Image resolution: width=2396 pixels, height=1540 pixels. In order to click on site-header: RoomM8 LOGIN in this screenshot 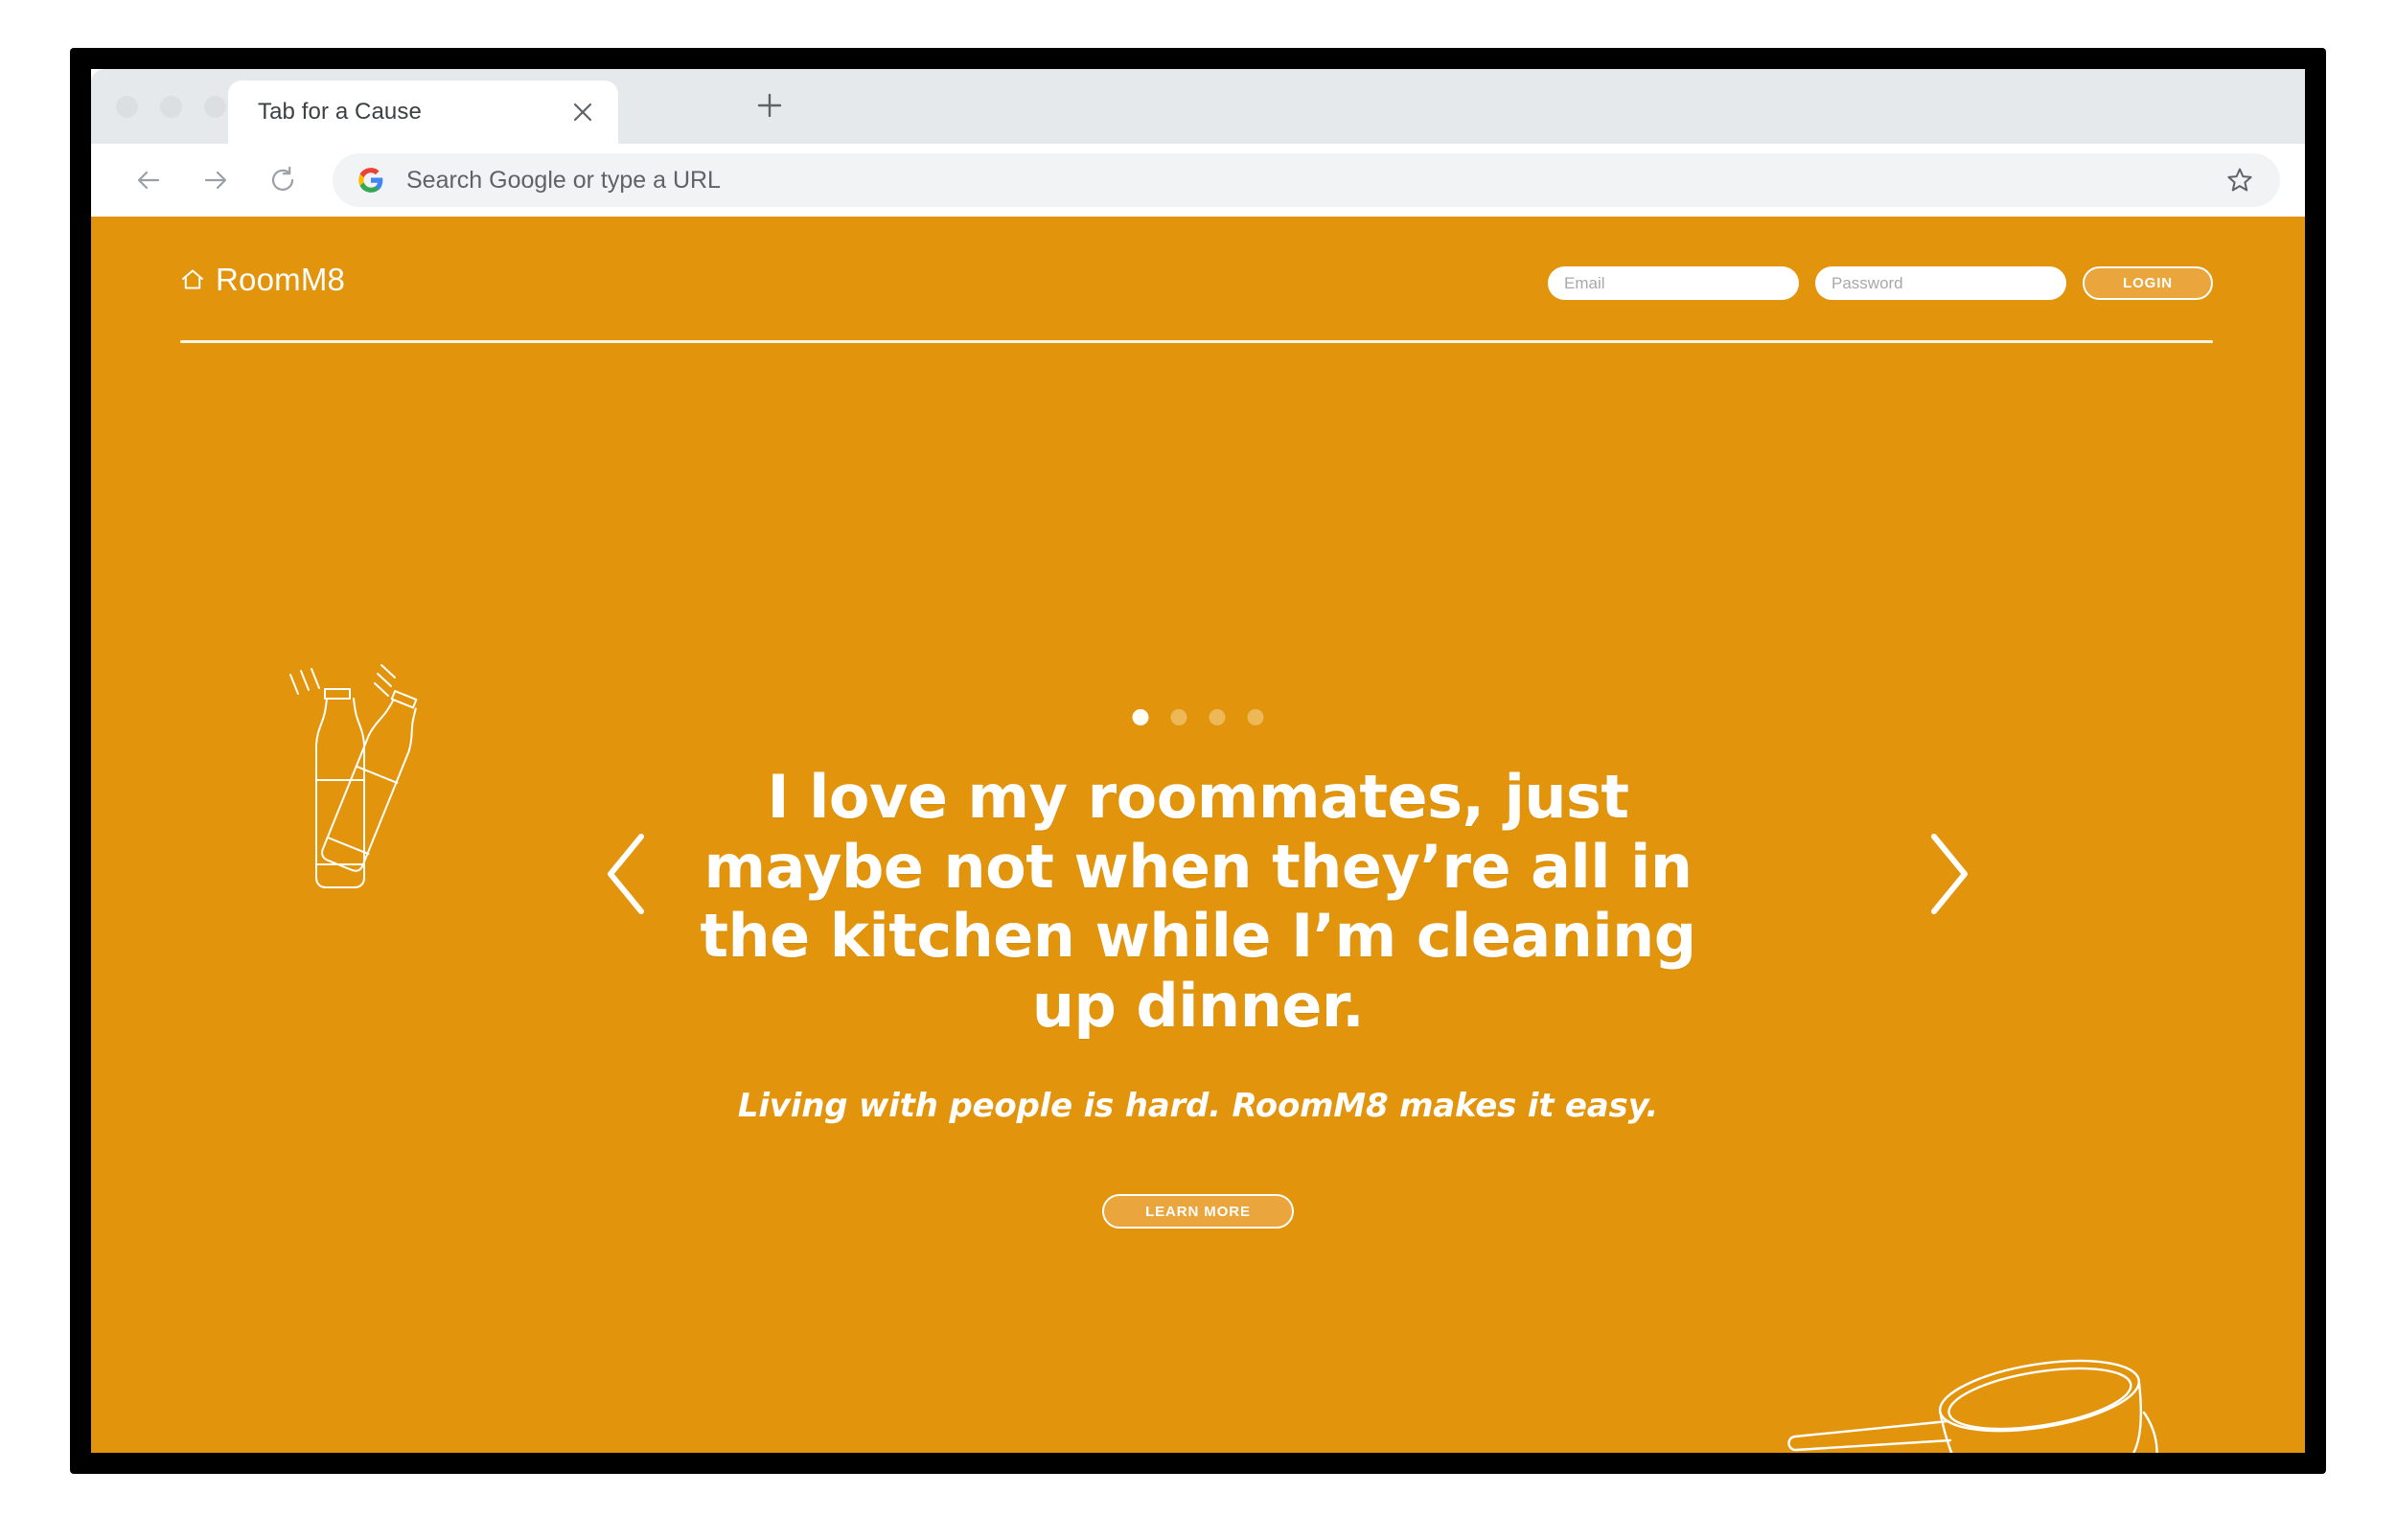, I will do `click(1198, 284)`.